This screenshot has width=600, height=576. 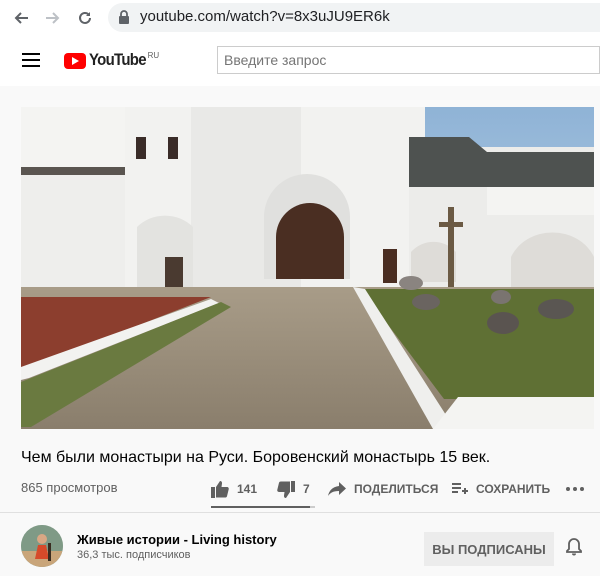 I want to click on like-count: 141, so click(x=247, y=489).